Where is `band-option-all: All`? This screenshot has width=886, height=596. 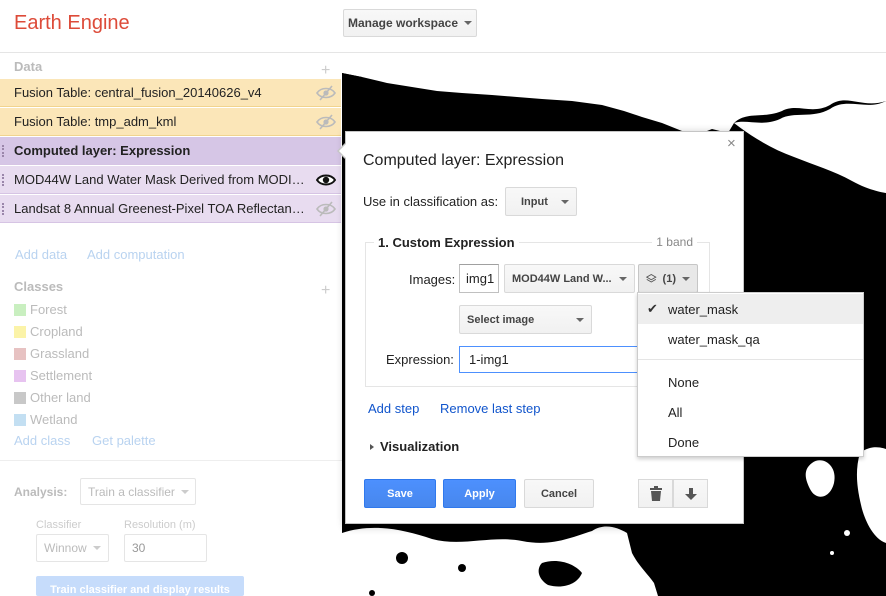
band-option-all: All is located at coordinates (750, 412).